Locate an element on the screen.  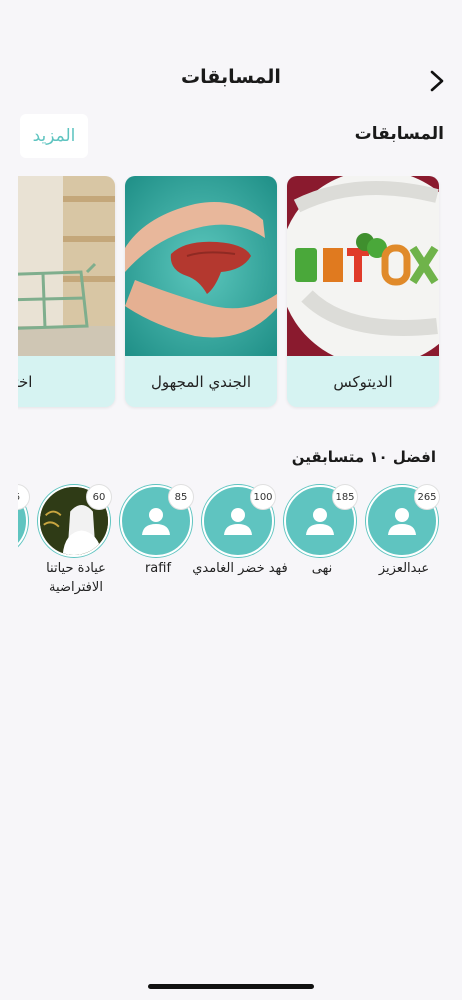
supermarket-cart-image is located at coordinates (66, 266).